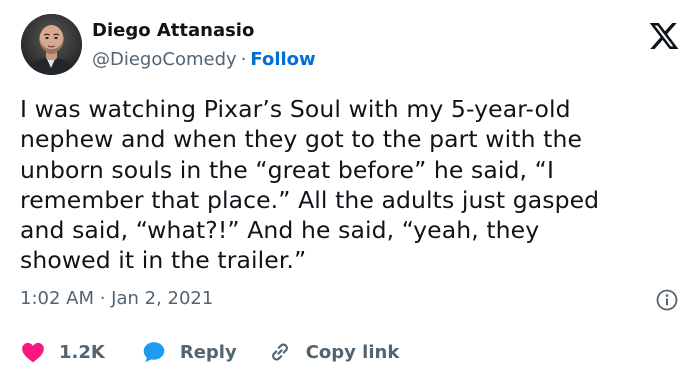  What do you see at coordinates (667, 300) in the screenshot?
I see `info-icon` at bounding box center [667, 300].